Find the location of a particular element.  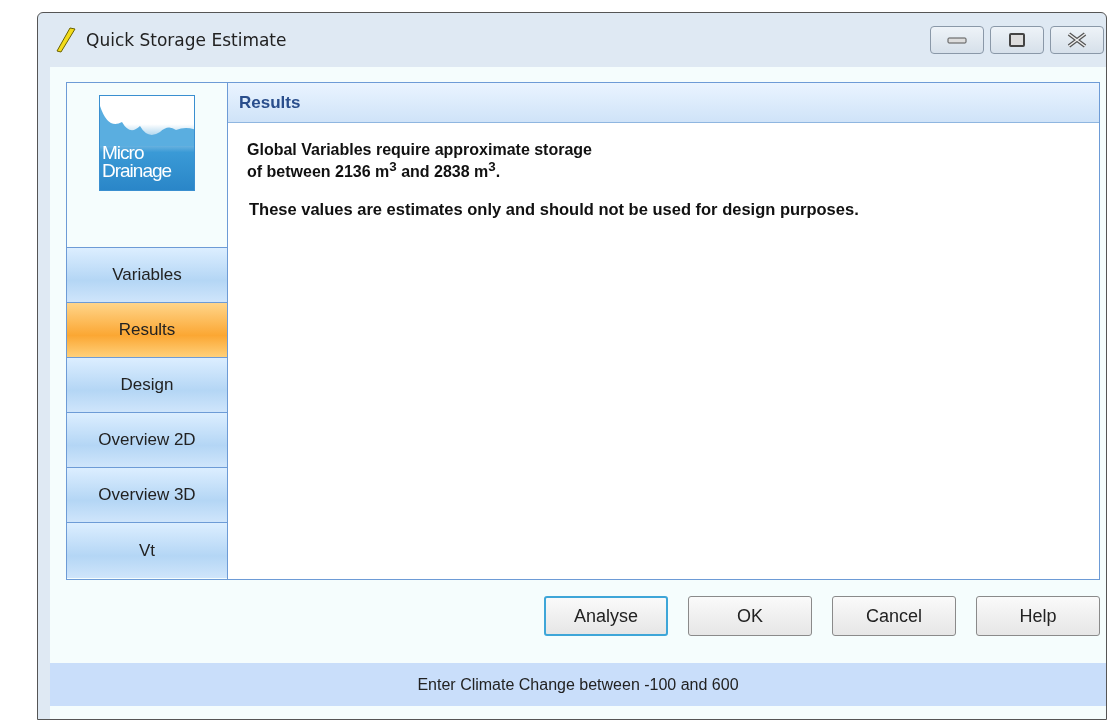

dialog-button: Help is located at coordinates (1038, 616).